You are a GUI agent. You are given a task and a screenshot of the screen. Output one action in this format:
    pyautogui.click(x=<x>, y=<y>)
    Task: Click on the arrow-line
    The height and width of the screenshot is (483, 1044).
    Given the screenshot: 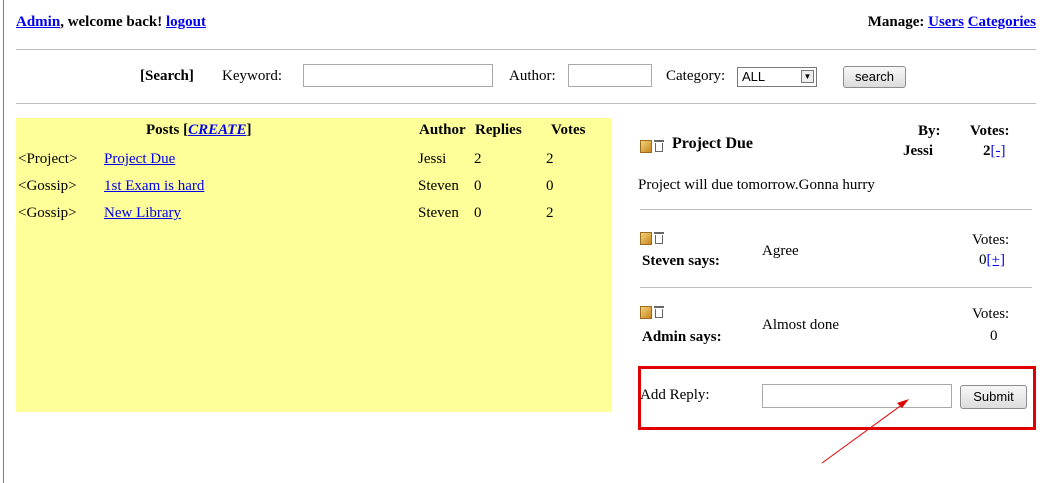 What is the action you would take?
    pyautogui.click(x=862, y=433)
    